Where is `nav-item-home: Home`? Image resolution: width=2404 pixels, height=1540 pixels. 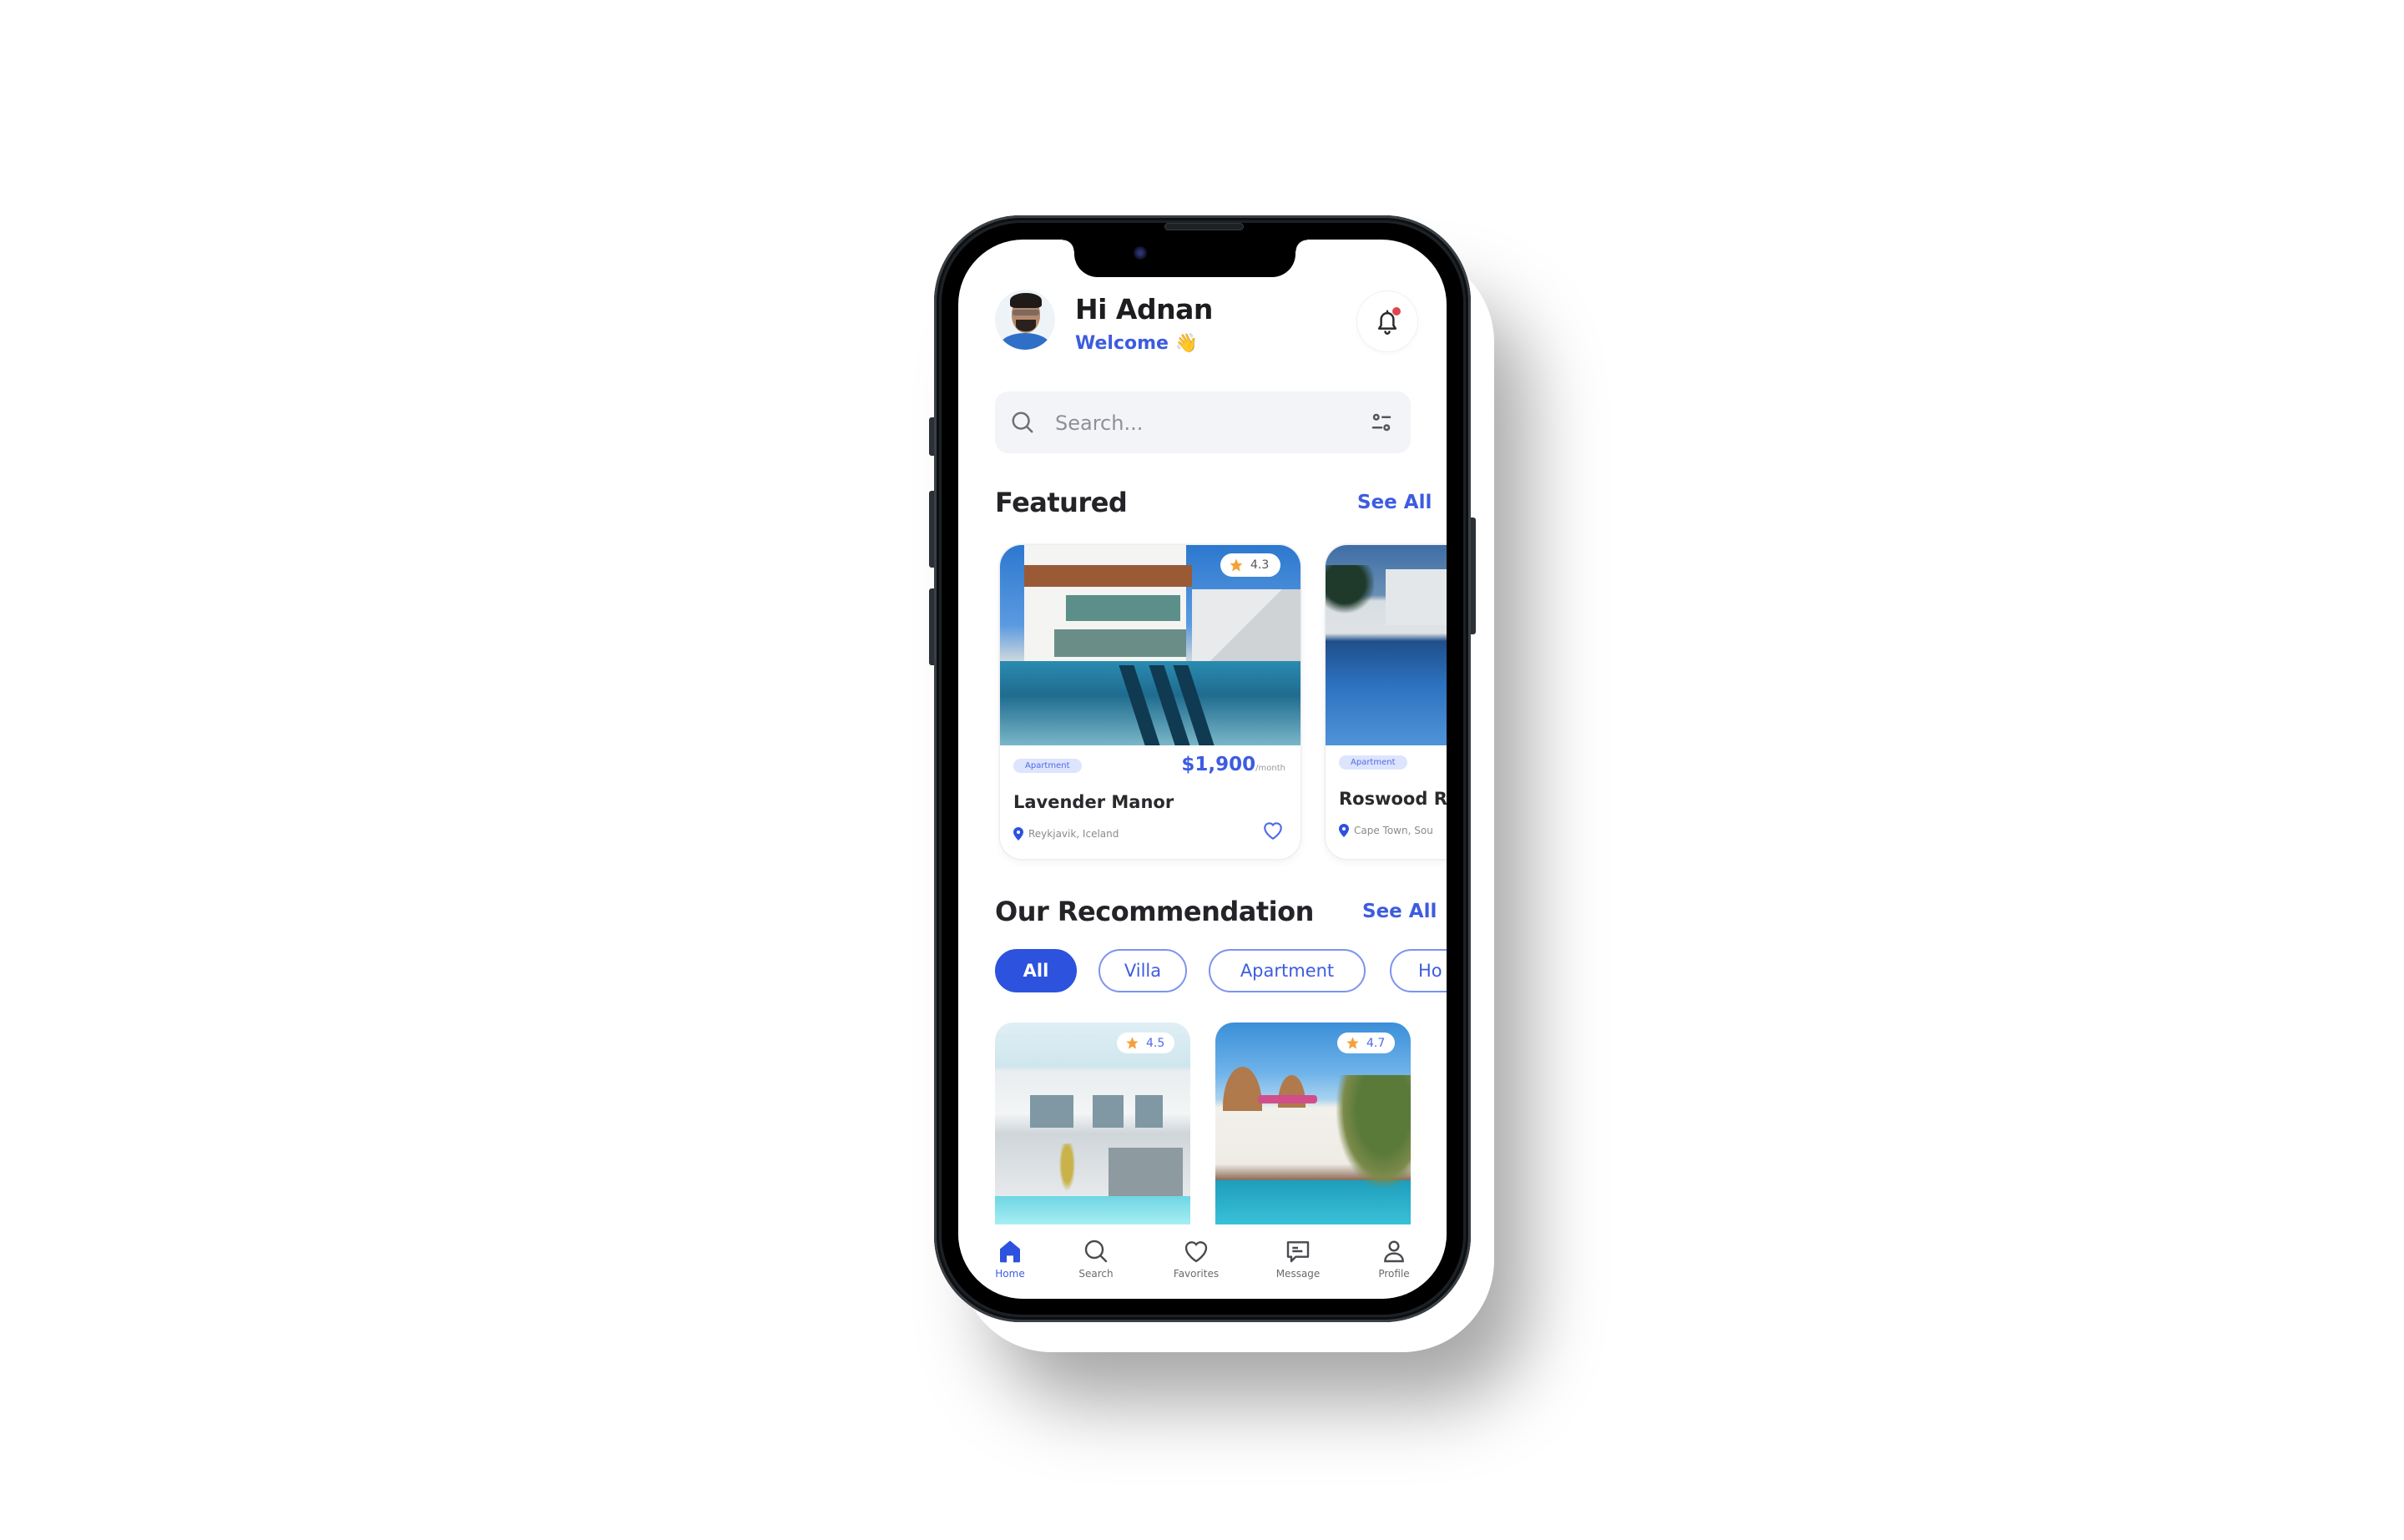
nav-item-home: Home is located at coordinates (1010, 1259).